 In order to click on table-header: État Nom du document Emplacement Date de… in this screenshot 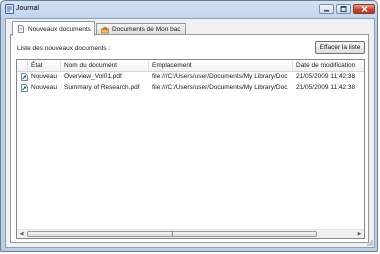, I will do `click(190, 66)`.